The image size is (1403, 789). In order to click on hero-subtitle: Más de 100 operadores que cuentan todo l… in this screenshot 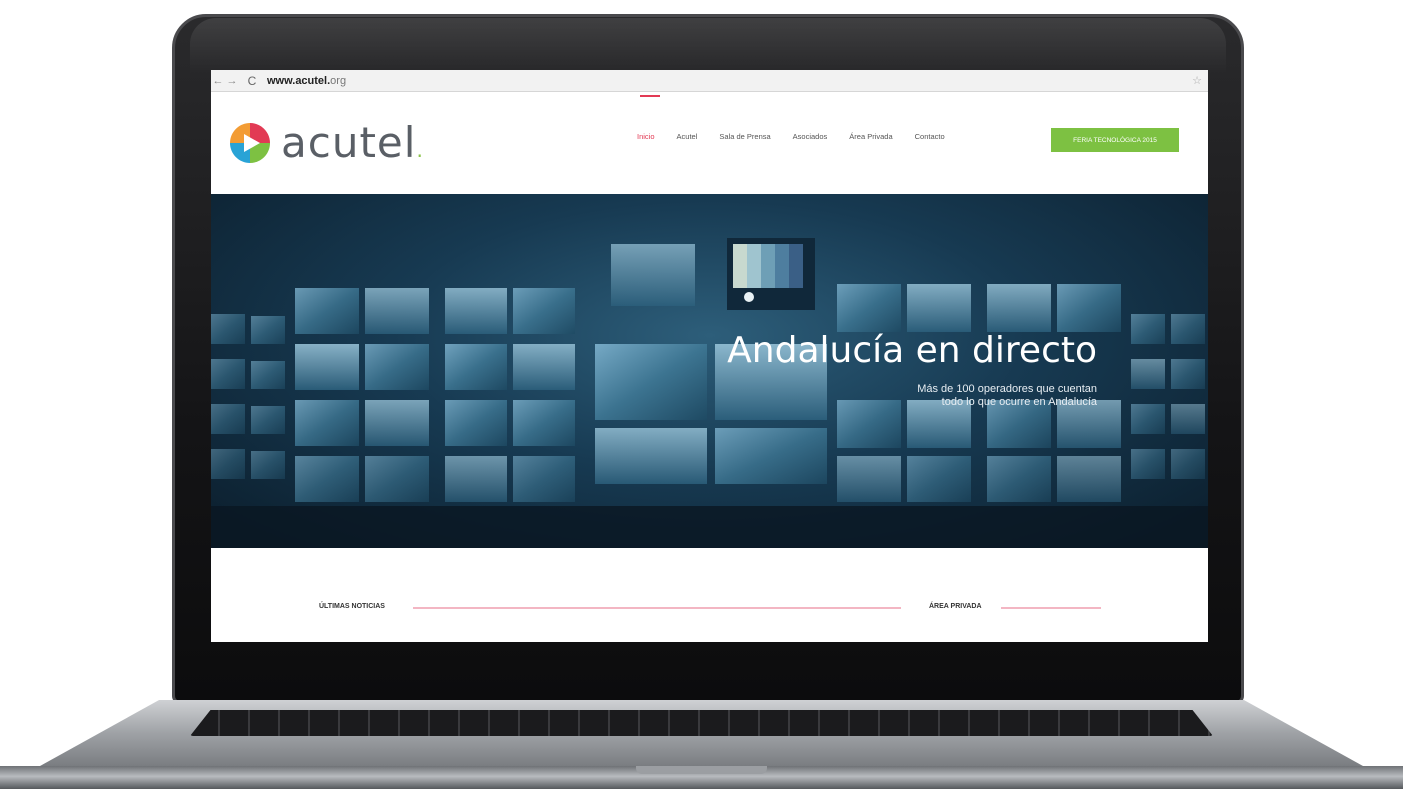, I will do `click(942, 396)`.